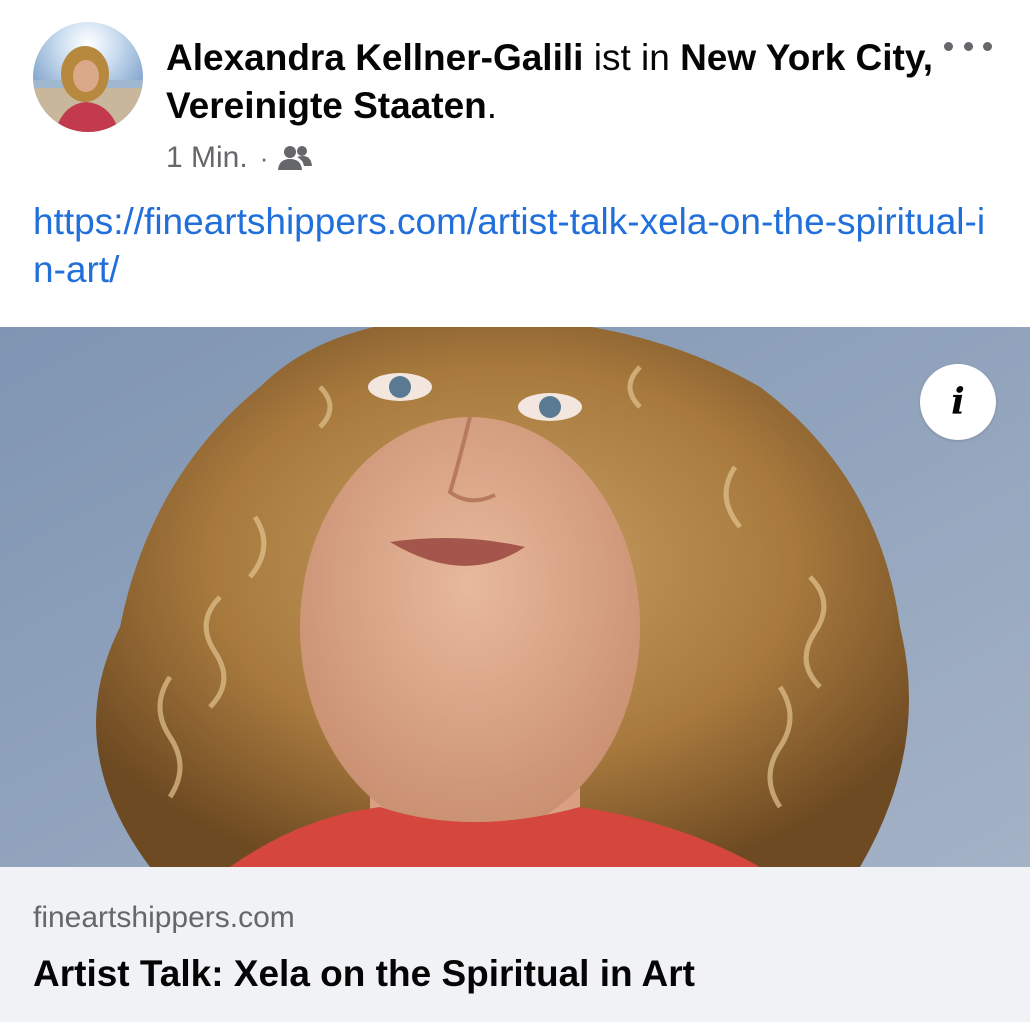 This screenshot has height=1022, width=1030. I want to click on link-preview-domain: fineartshippers.com, so click(164, 917).